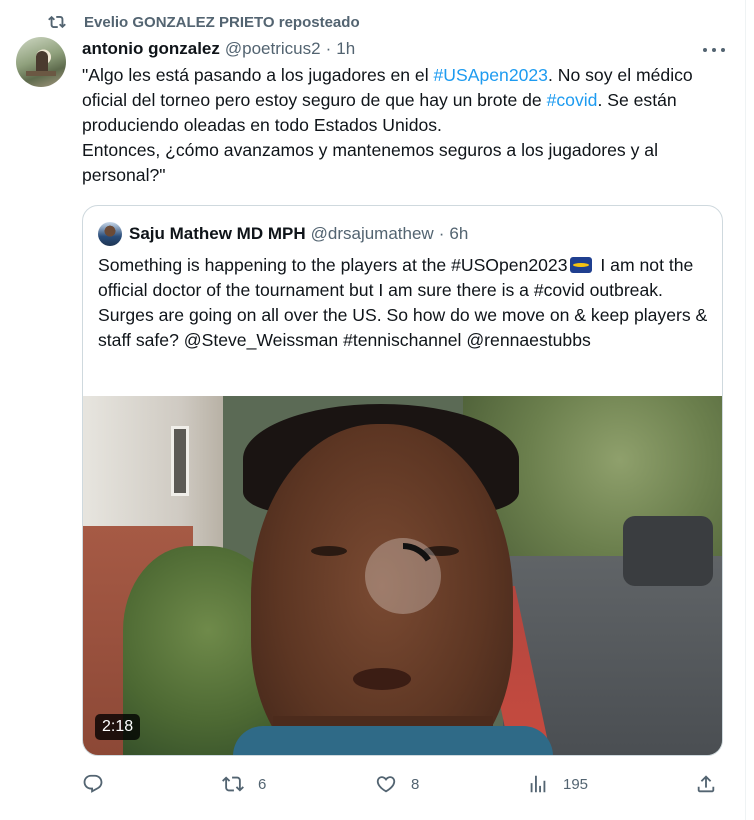  What do you see at coordinates (57, 22) in the screenshot?
I see `repost-icon` at bounding box center [57, 22].